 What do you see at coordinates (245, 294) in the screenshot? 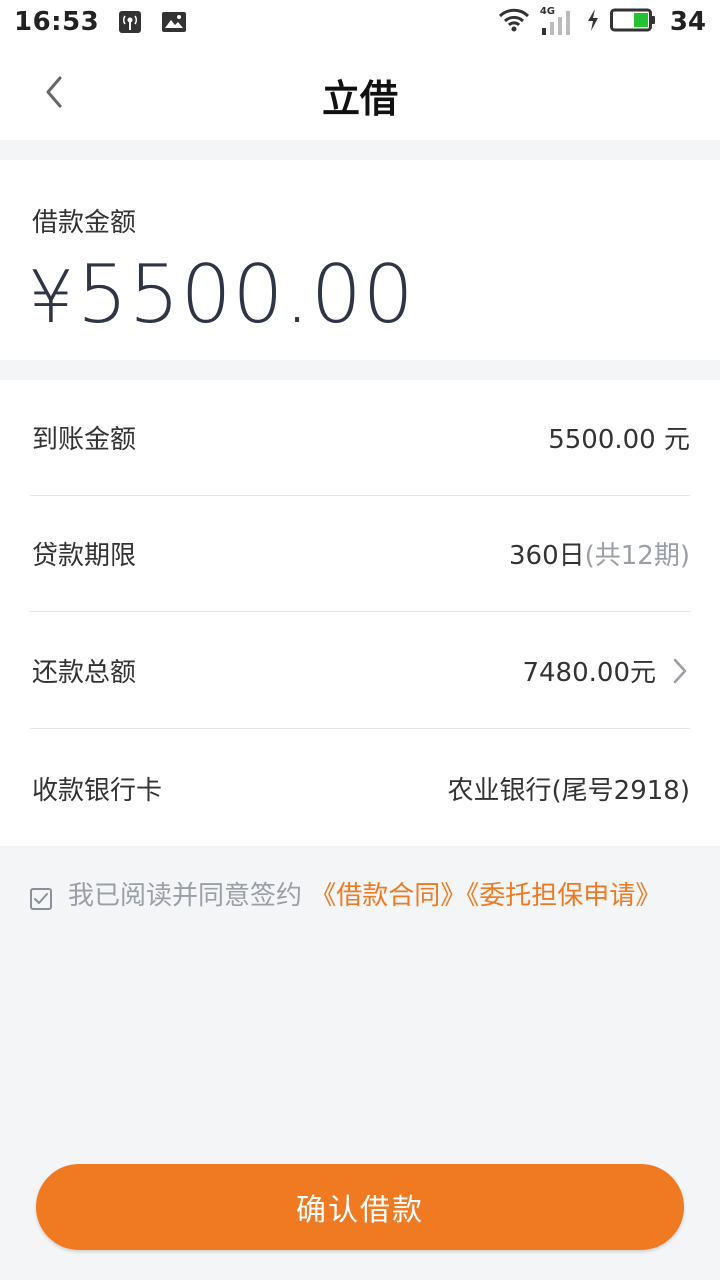
I see `loan-amount-number: 5500.00` at bounding box center [245, 294].